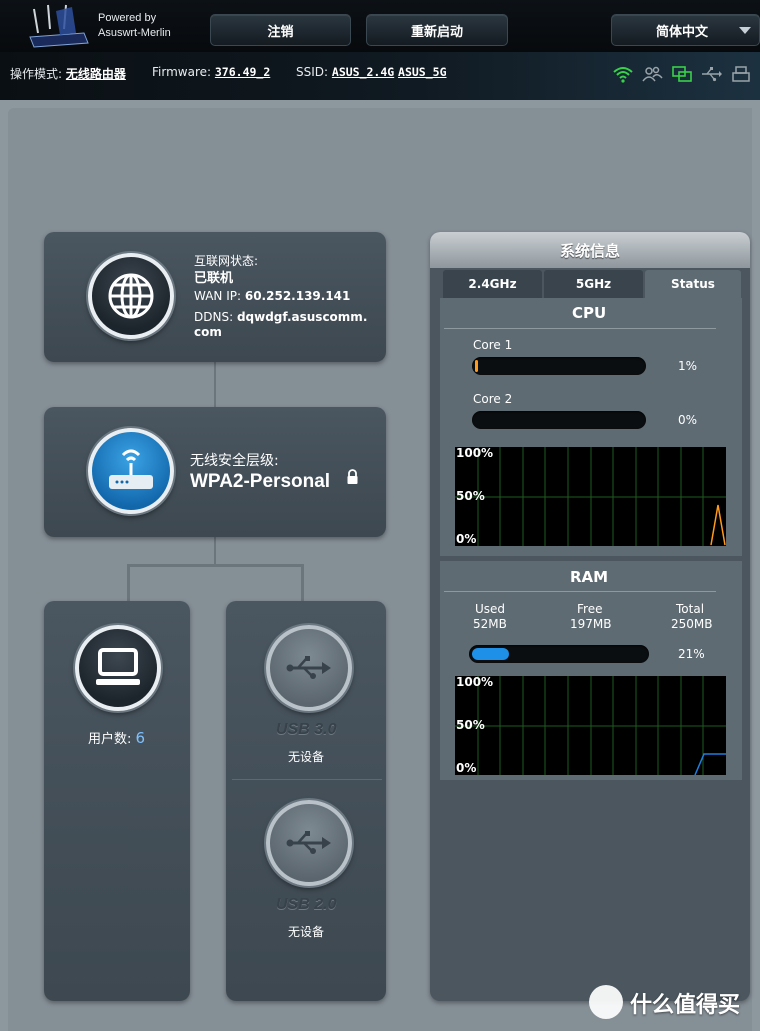 This screenshot has width=760, height=1031. Describe the element at coordinates (492, 284) in the screenshot. I see `tab-2-4ghz: 2.4GHz` at that location.